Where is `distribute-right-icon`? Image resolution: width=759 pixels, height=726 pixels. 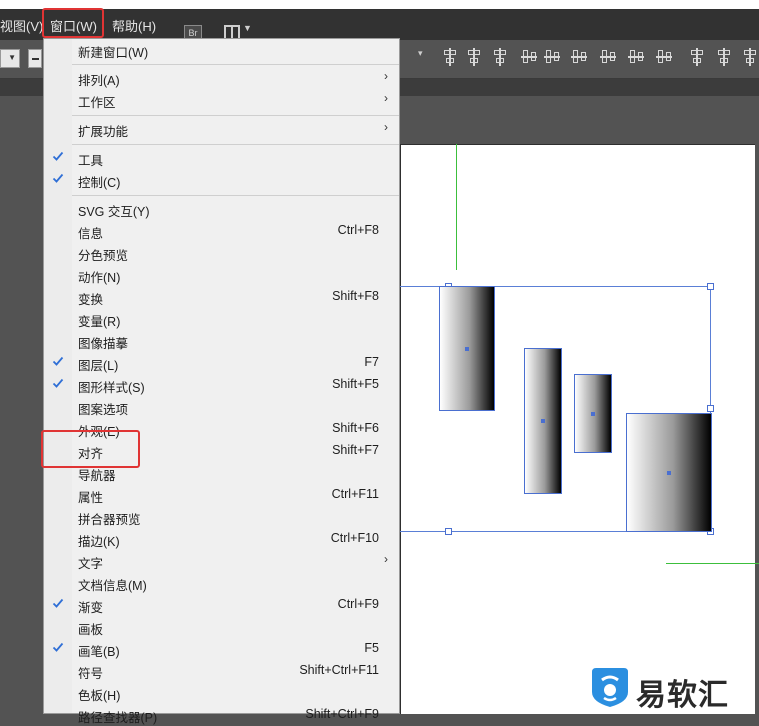 distribute-right-icon is located at coordinates (750, 57).